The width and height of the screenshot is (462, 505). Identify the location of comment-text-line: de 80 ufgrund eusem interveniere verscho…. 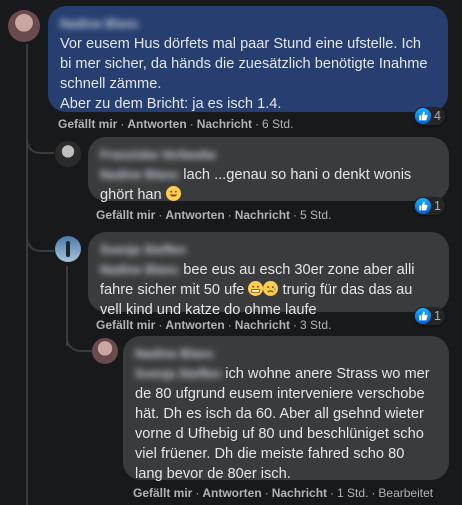
(280, 394).